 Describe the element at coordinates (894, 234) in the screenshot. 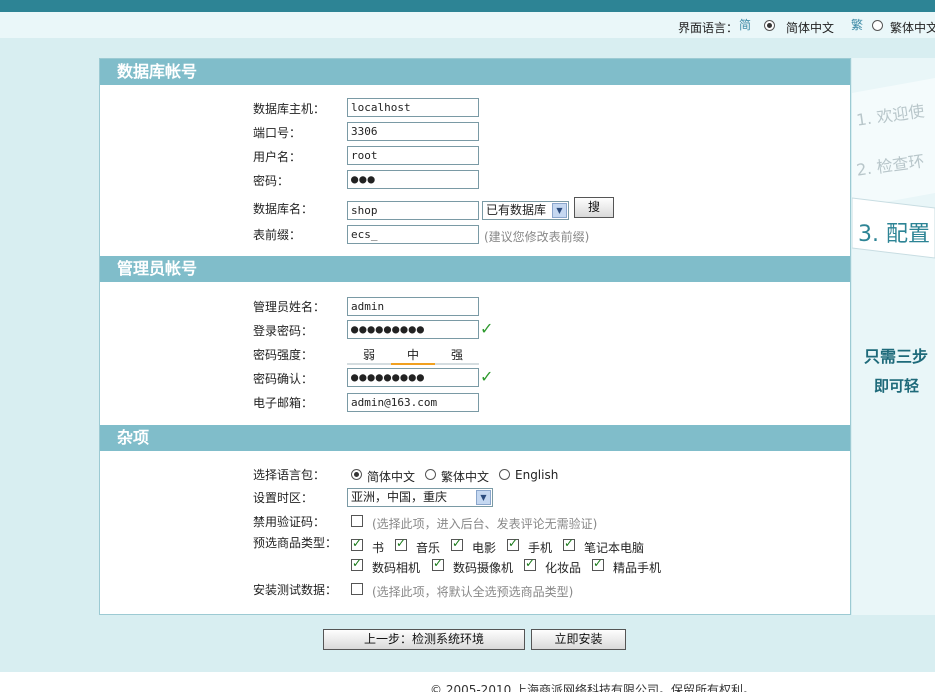

I see `step3-label: 3. 配置` at that location.